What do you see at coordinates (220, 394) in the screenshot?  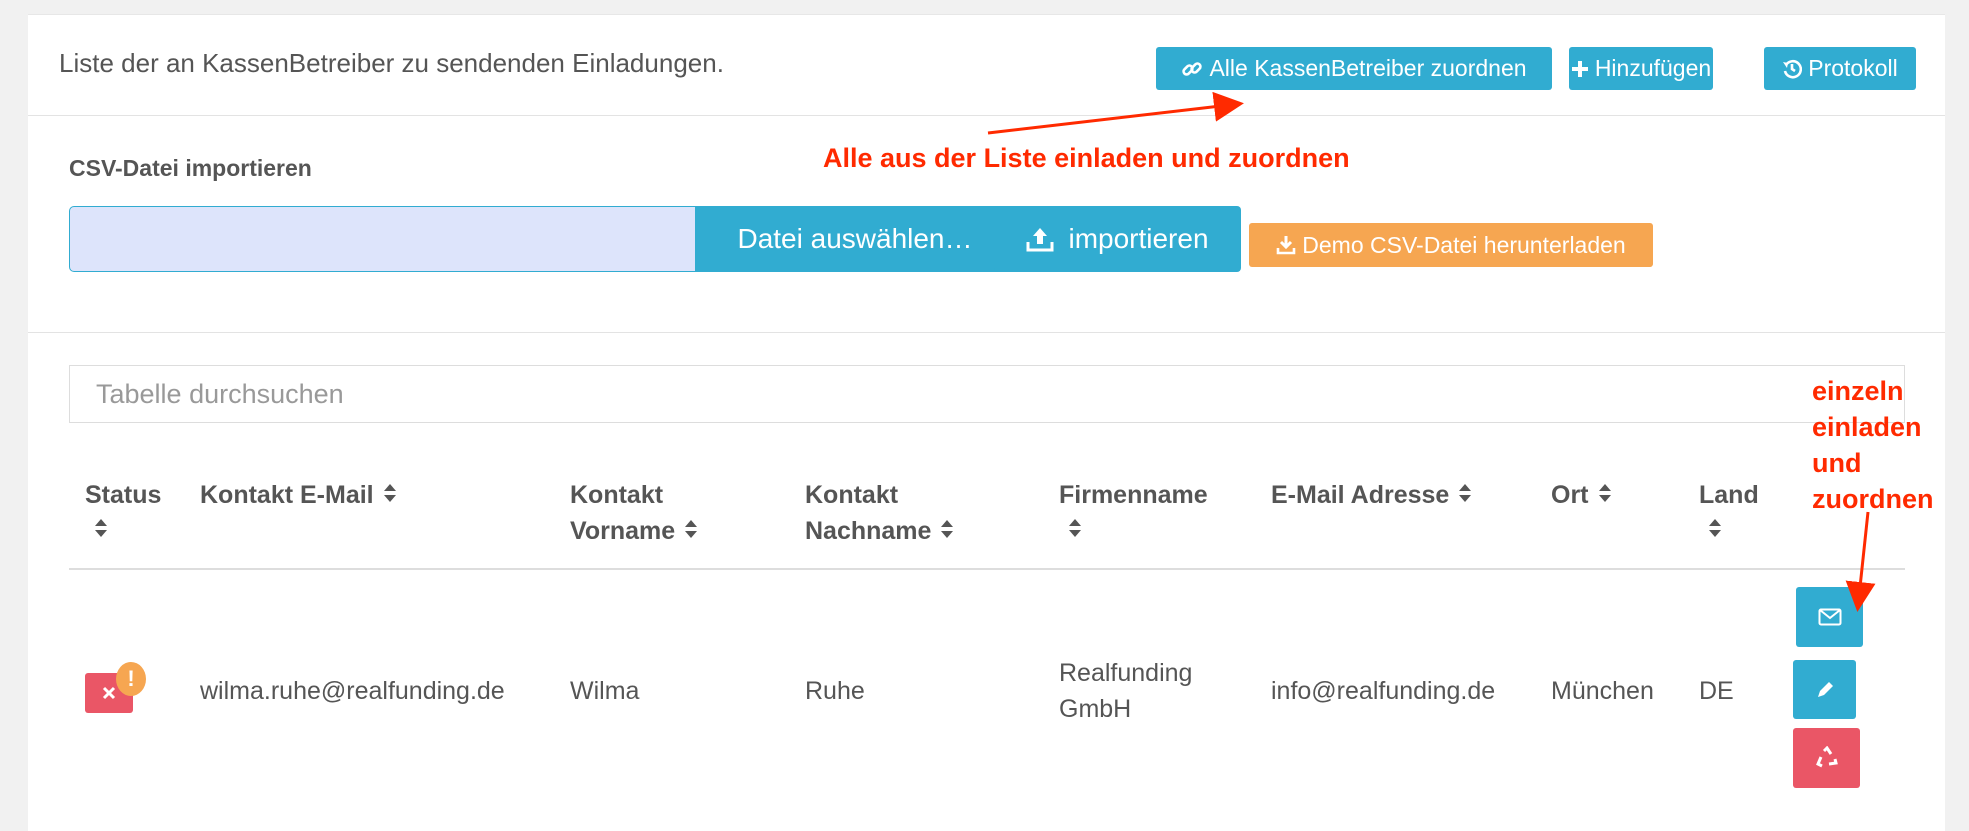 I see `table-search-placeholder: Tabelle durchsuchen` at bounding box center [220, 394].